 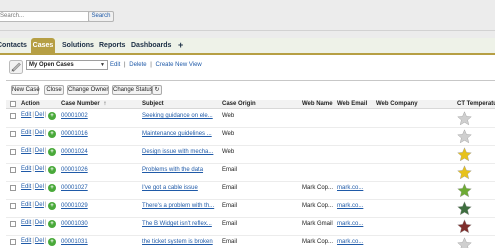 What do you see at coordinates (182, 45) in the screenshot?
I see `tab-add-plus: +` at bounding box center [182, 45].